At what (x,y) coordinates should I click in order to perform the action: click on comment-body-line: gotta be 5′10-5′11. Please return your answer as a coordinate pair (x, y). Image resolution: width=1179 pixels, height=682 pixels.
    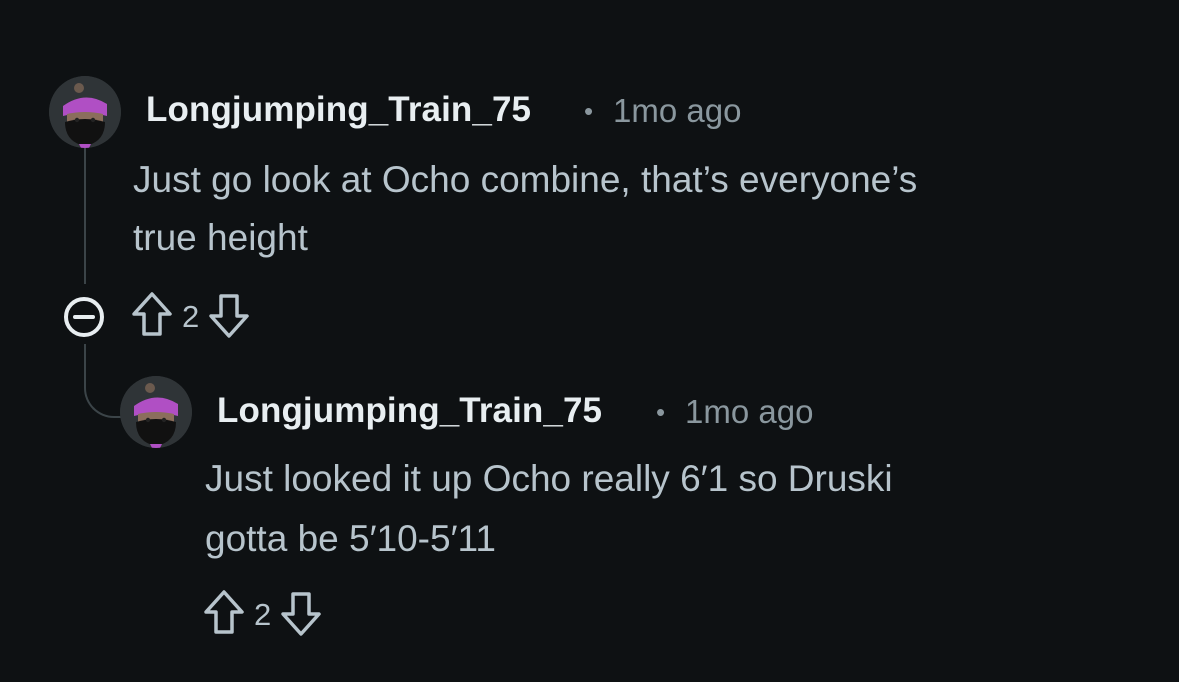
    Looking at the image, I should click on (350, 538).